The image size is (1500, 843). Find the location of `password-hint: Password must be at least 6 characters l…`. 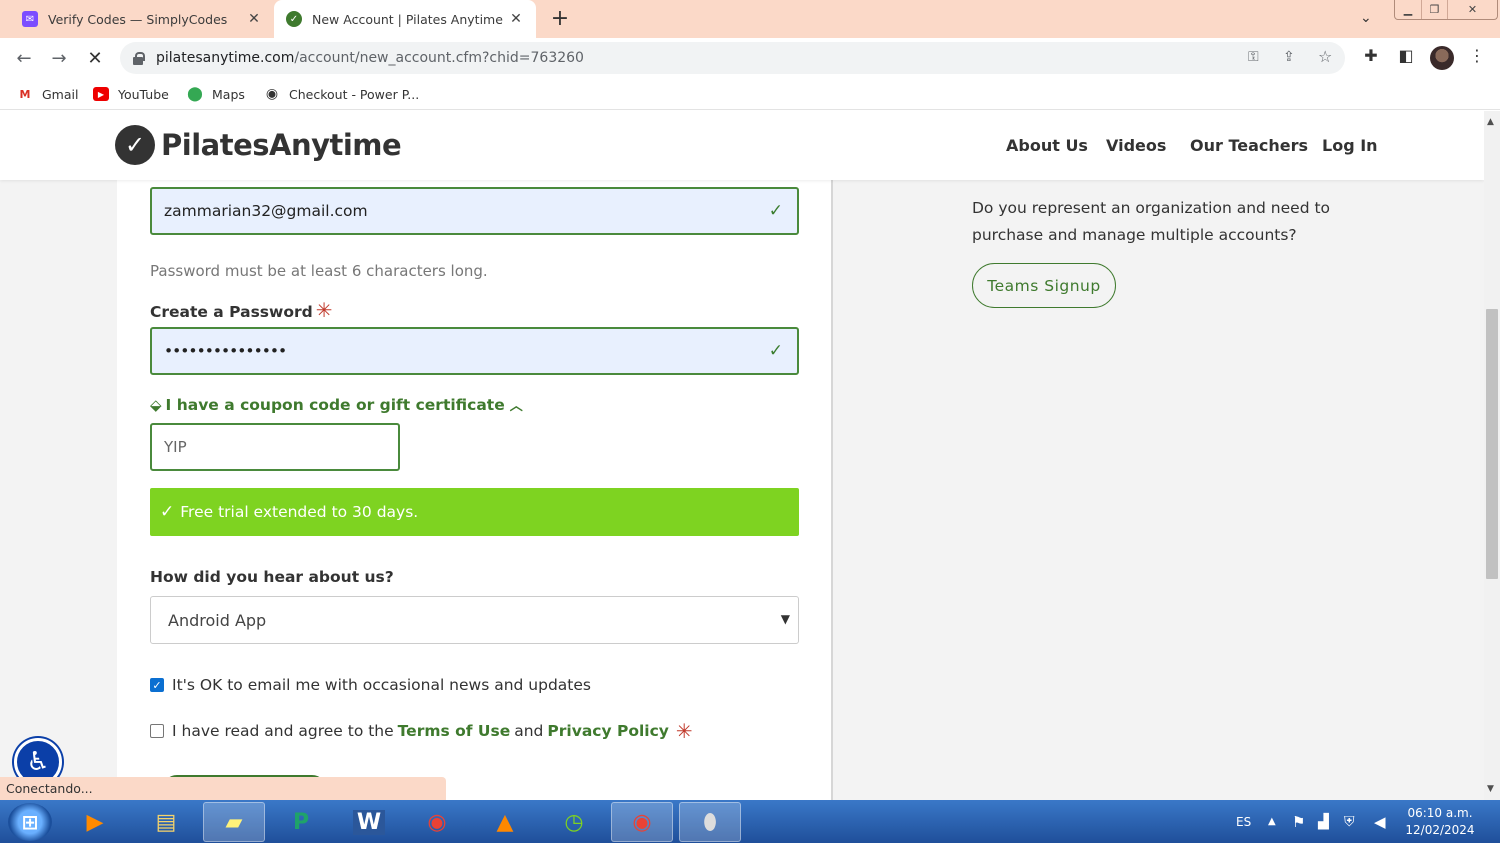

password-hint: Password must be at least 6 characters l… is located at coordinates (319, 271).